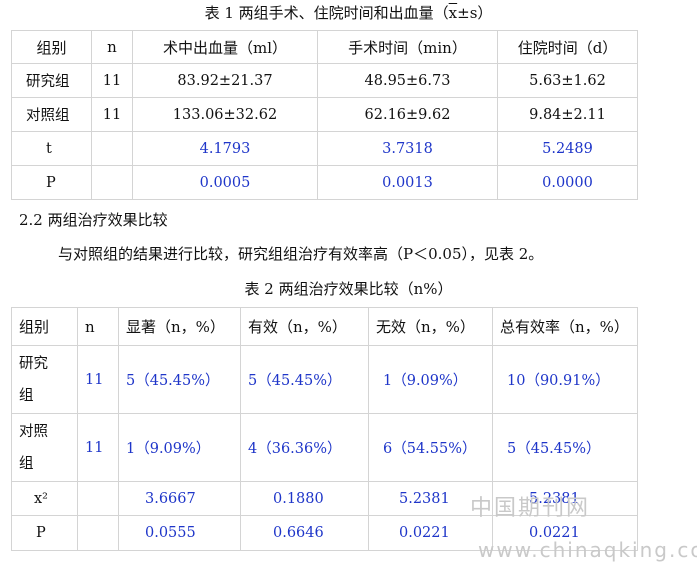 This screenshot has width=697, height=563. Describe the element at coordinates (51, 114) in the screenshot. I see `table1-cell: 对照组` at that location.